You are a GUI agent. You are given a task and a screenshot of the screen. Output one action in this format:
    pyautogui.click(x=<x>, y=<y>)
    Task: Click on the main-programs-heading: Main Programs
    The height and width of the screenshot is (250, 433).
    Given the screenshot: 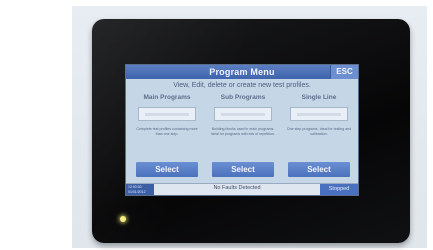 What is the action you would take?
    pyautogui.click(x=167, y=97)
    